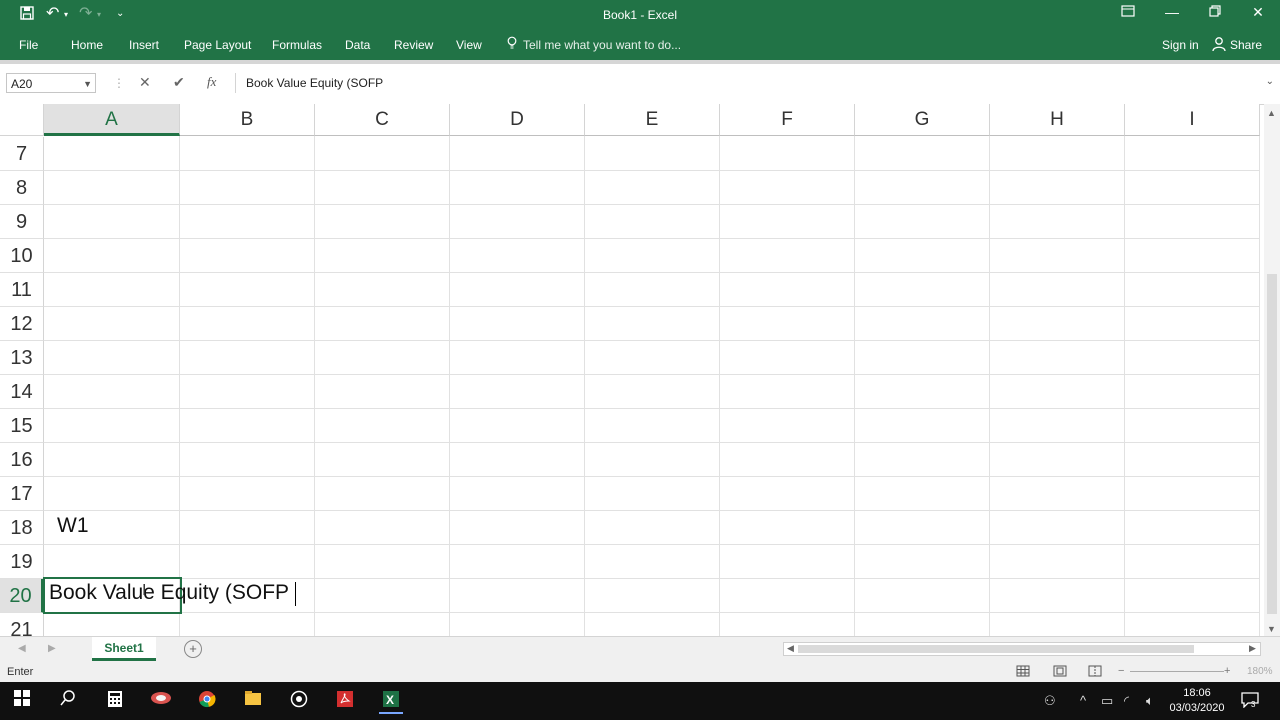  What do you see at coordinates (52, 648) in the screenshot?
I see `sheet-nav-next-icon: ▶` at bounding box center [52, 648].